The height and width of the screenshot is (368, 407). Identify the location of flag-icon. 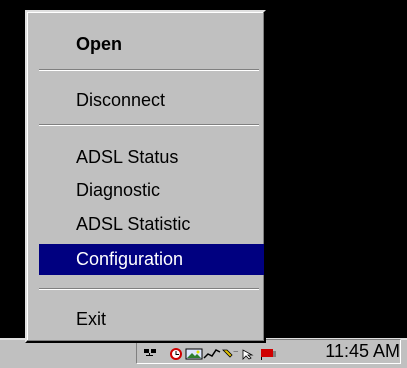
(269, 354).